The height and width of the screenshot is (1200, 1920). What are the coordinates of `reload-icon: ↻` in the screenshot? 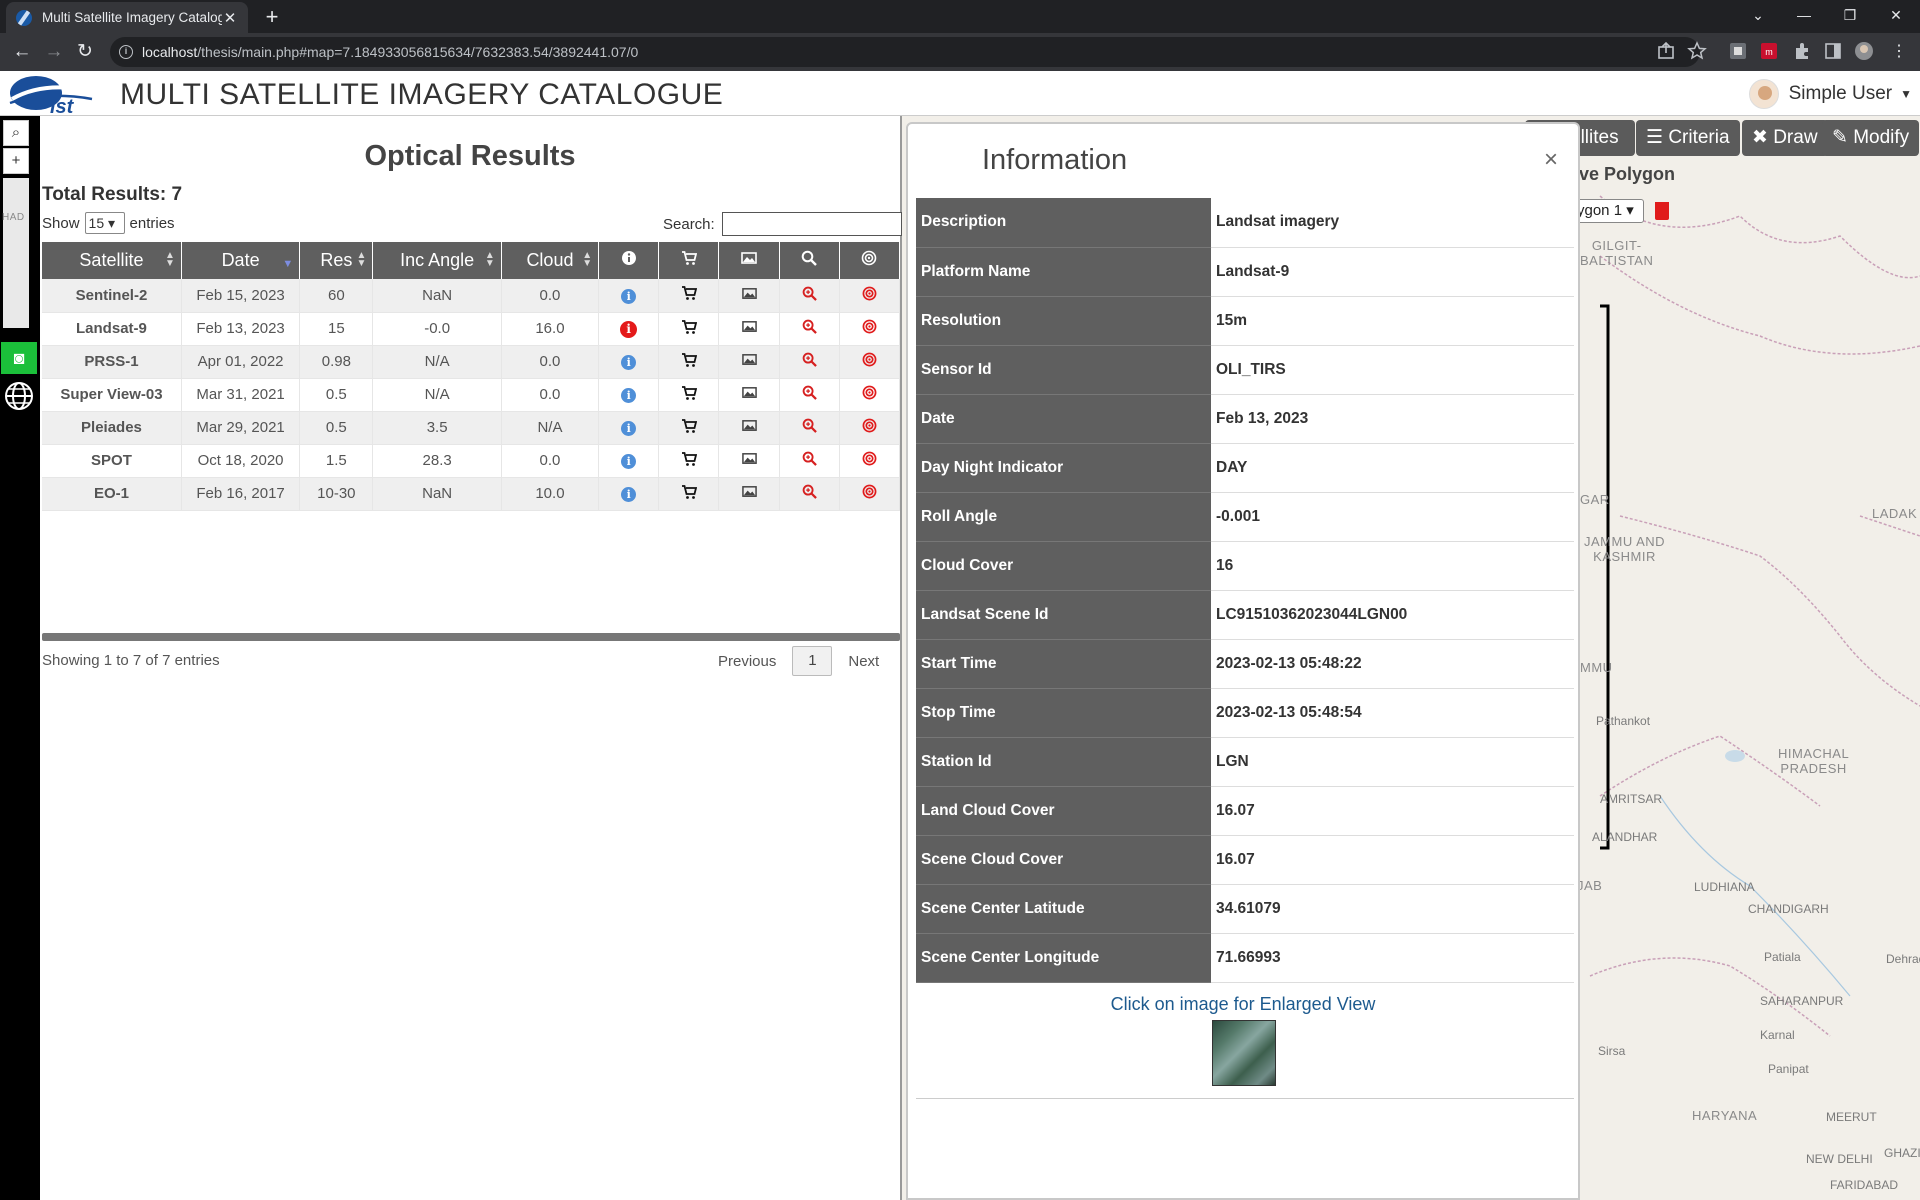 It's located at (85, 52).